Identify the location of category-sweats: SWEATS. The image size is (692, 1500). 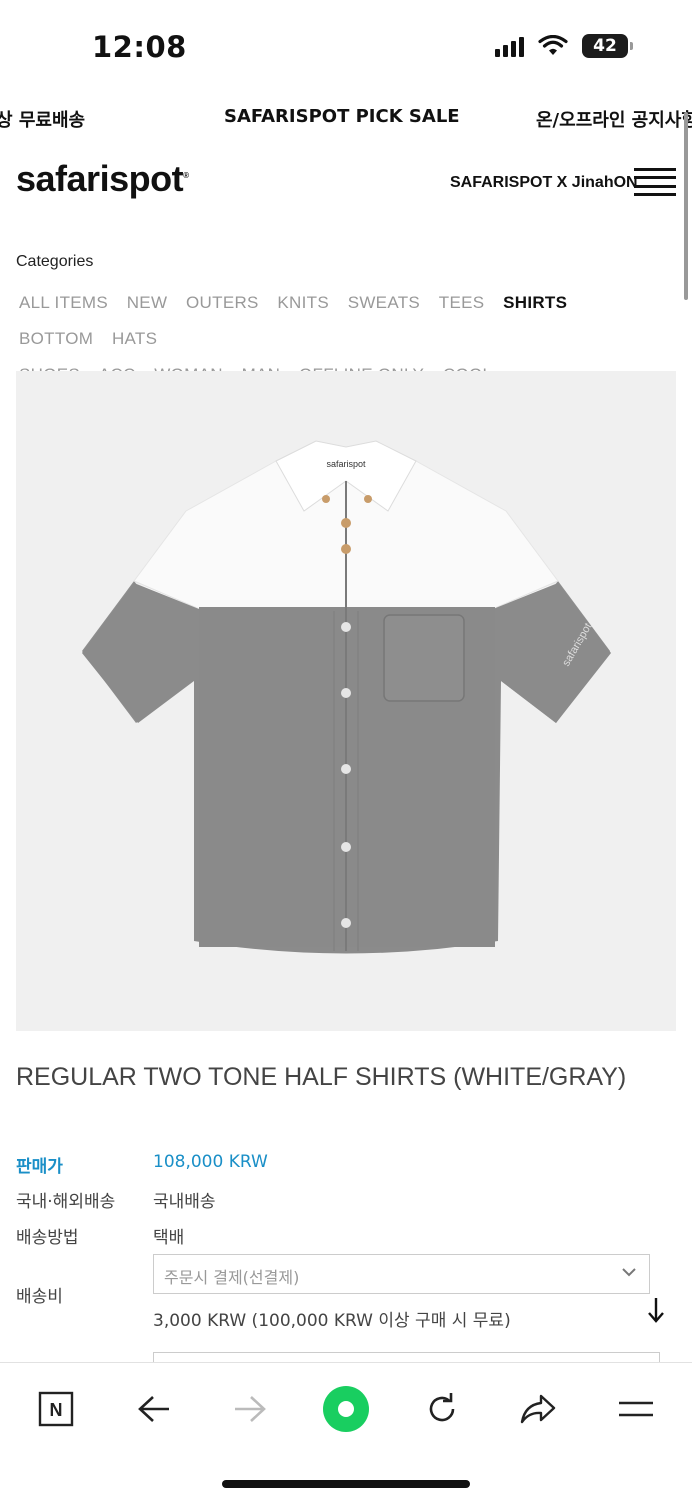
(384, 303).